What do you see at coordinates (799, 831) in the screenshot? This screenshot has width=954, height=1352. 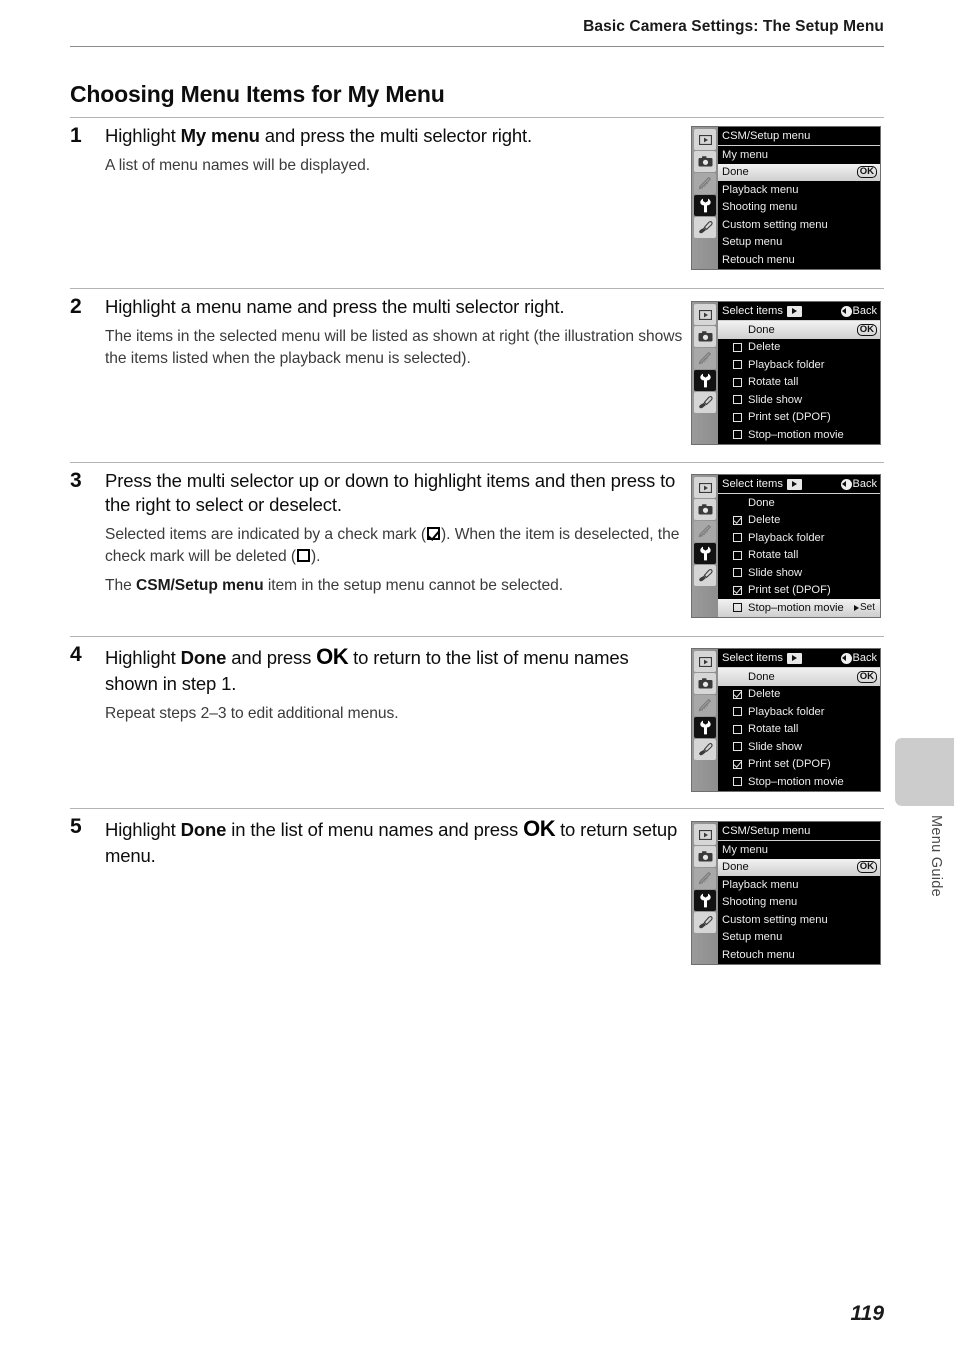 I see `lcd-title-left: CSM/Setup menu` at bounding box center [799, 831].